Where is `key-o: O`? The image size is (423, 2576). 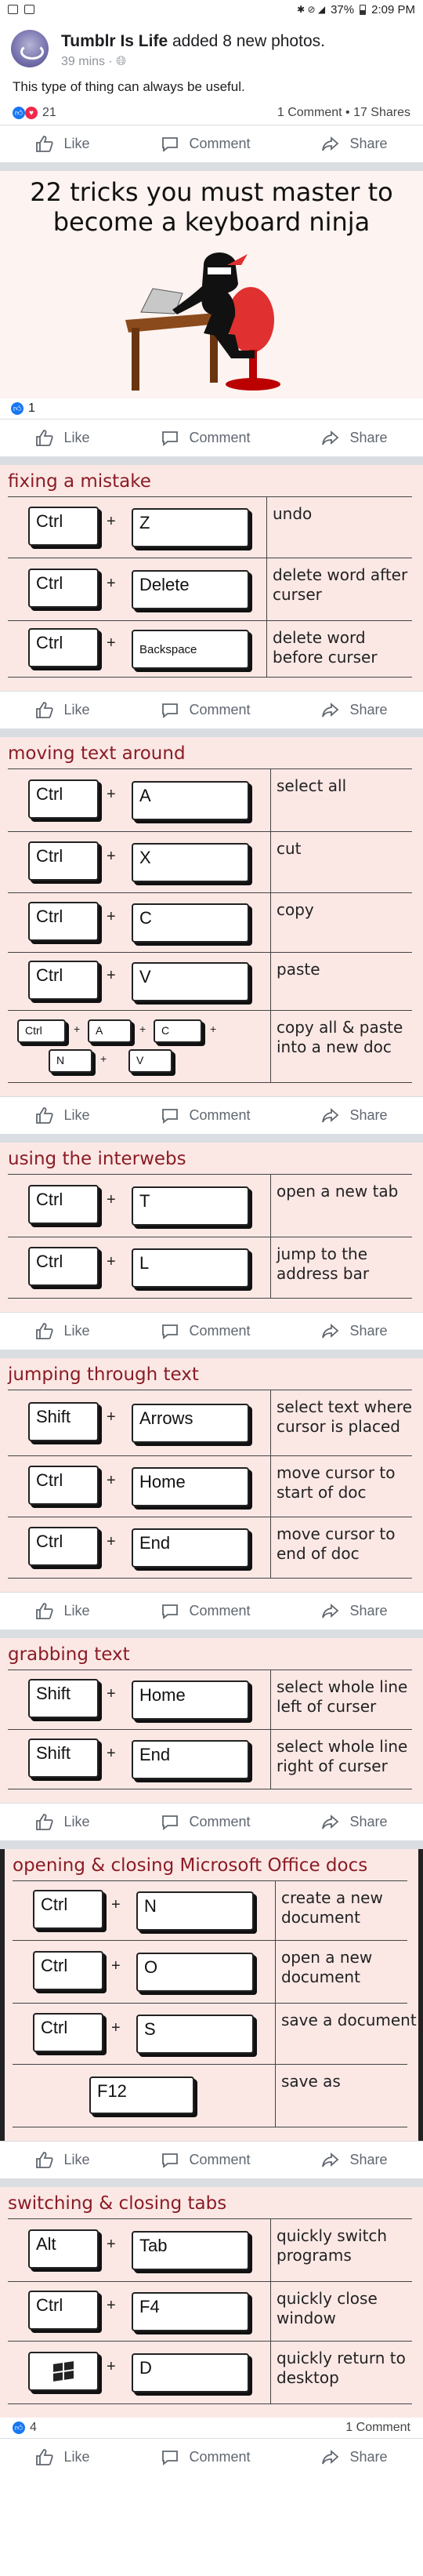
key-o: O is located at coordinates (195, 1972).